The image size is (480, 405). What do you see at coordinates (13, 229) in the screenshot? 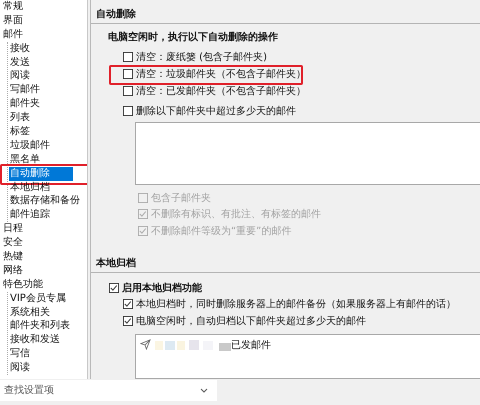
I see `sidebar-item: 日程` at bounding box center [13, 229].